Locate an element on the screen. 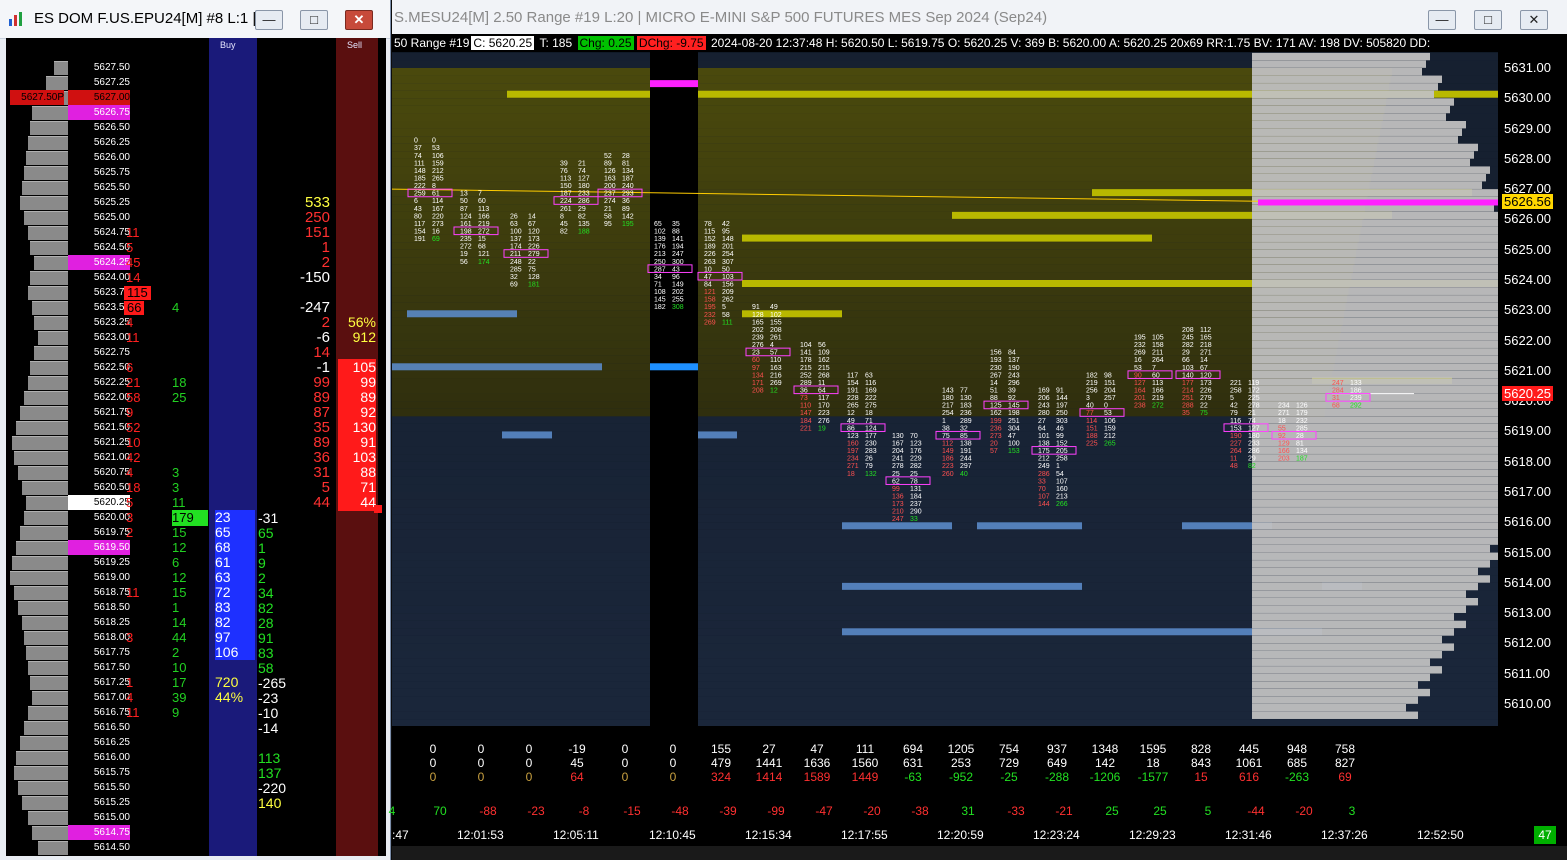 Image resolution: width=1567 pixels, height=860 pixels. price-level: 5627.25 is located at coordinates (99, 82).